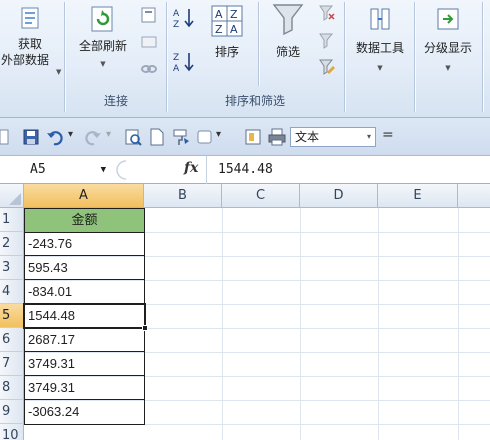  Describe the element at coordinates (447, 48) in the screenshot. I see `outline-label: 分级显示` at that location.